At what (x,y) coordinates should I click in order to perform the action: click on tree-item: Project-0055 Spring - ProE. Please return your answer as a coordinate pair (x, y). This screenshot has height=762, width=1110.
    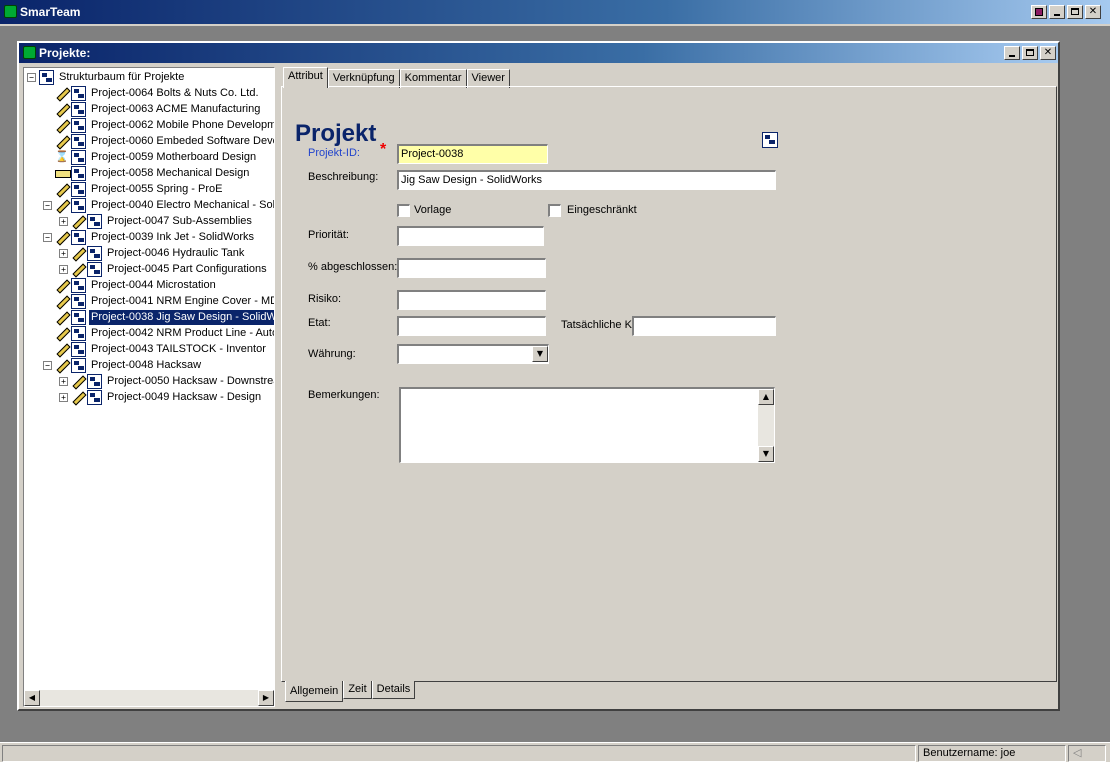
    Looking at the image, I should click on (133, 189).